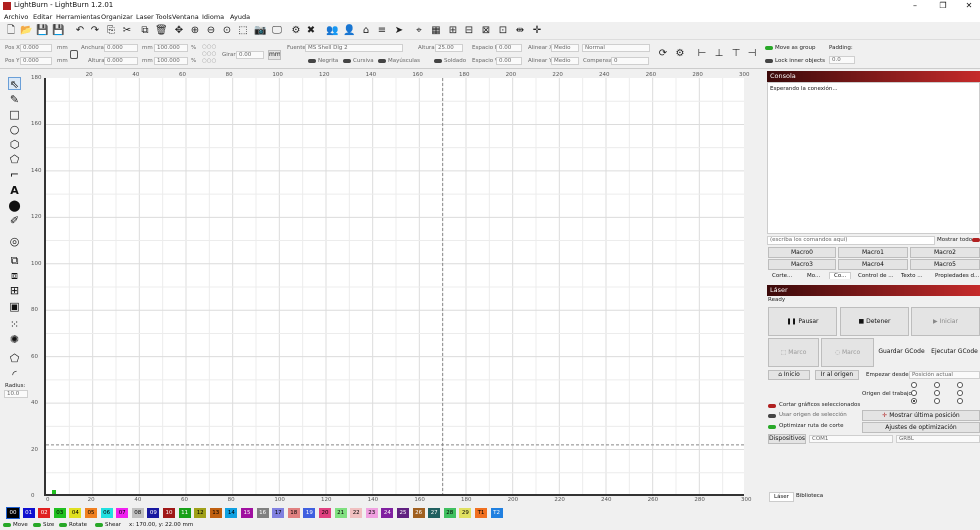 The width and height of the screenshot is (980, 530). What do you see at coordinates (419, 31) in the screenshot?
I see `target-icon: ⌖` at bounding box center [419, 31].